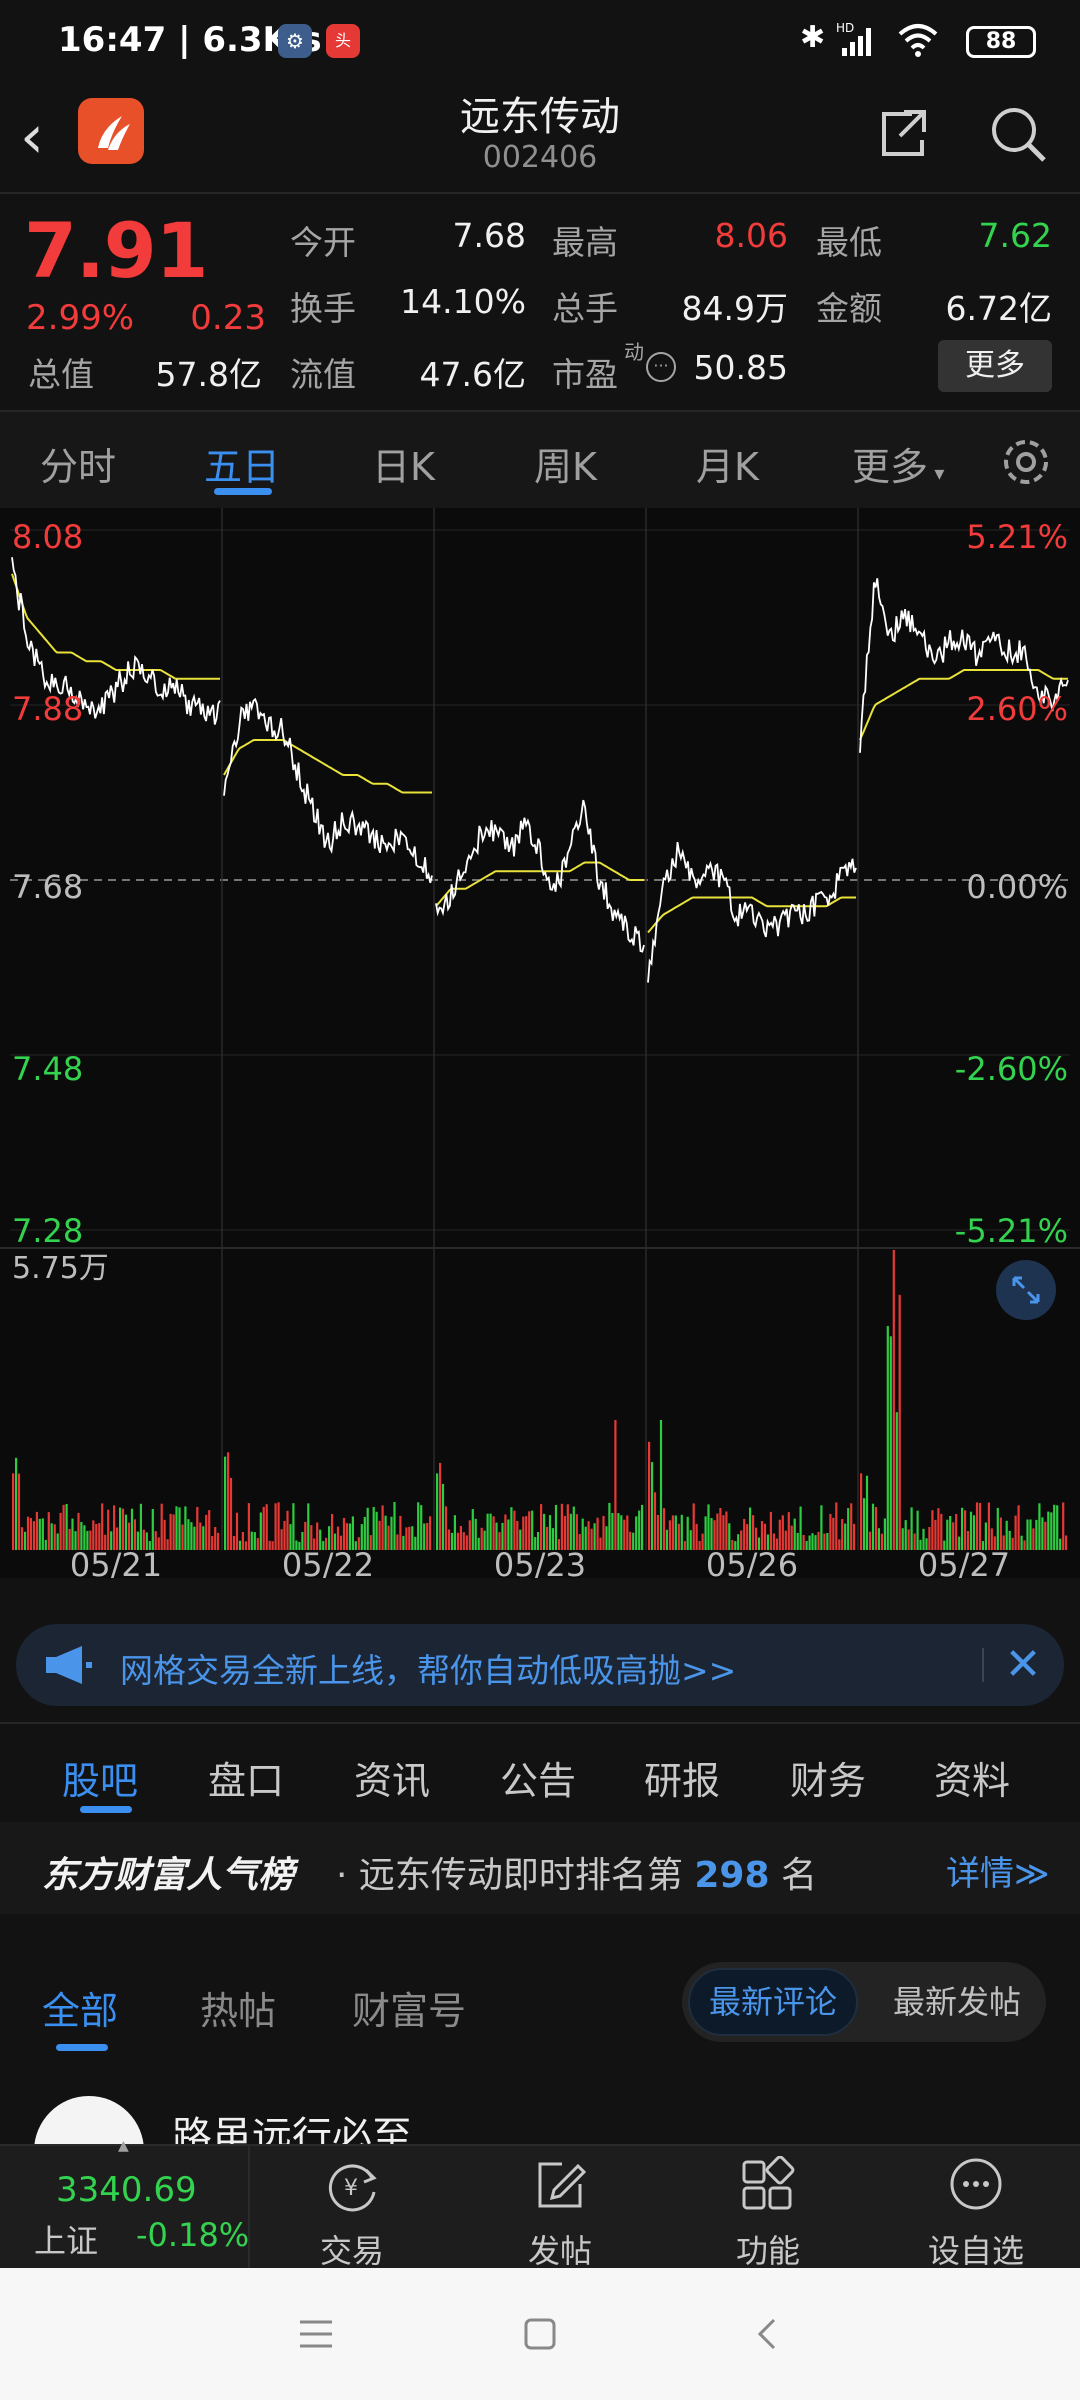 The width and height of the screenshot is (1080, 2400). I want to click on nav-add-watchlist: 设自选, so click(976, 2208).